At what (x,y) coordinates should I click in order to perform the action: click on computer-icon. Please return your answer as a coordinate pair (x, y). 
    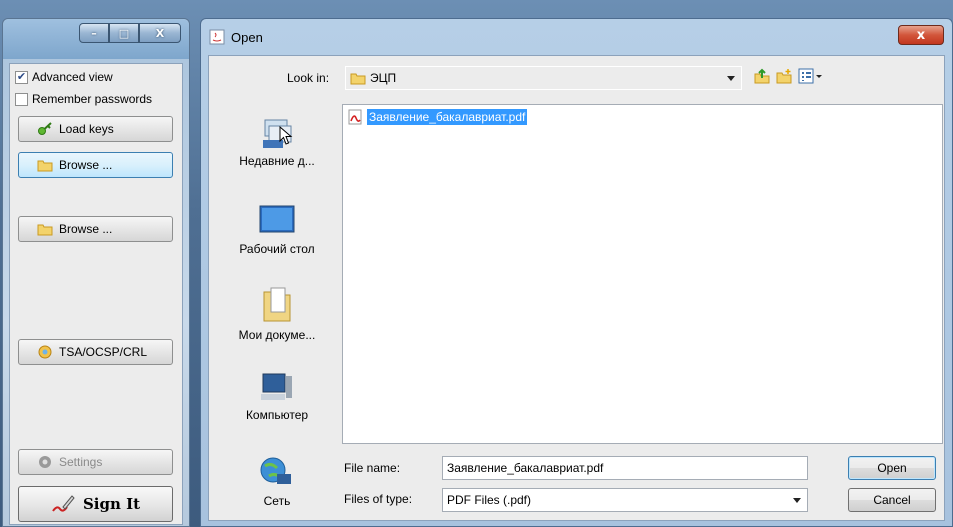
    Looking at the image, I should click on (276, 386).